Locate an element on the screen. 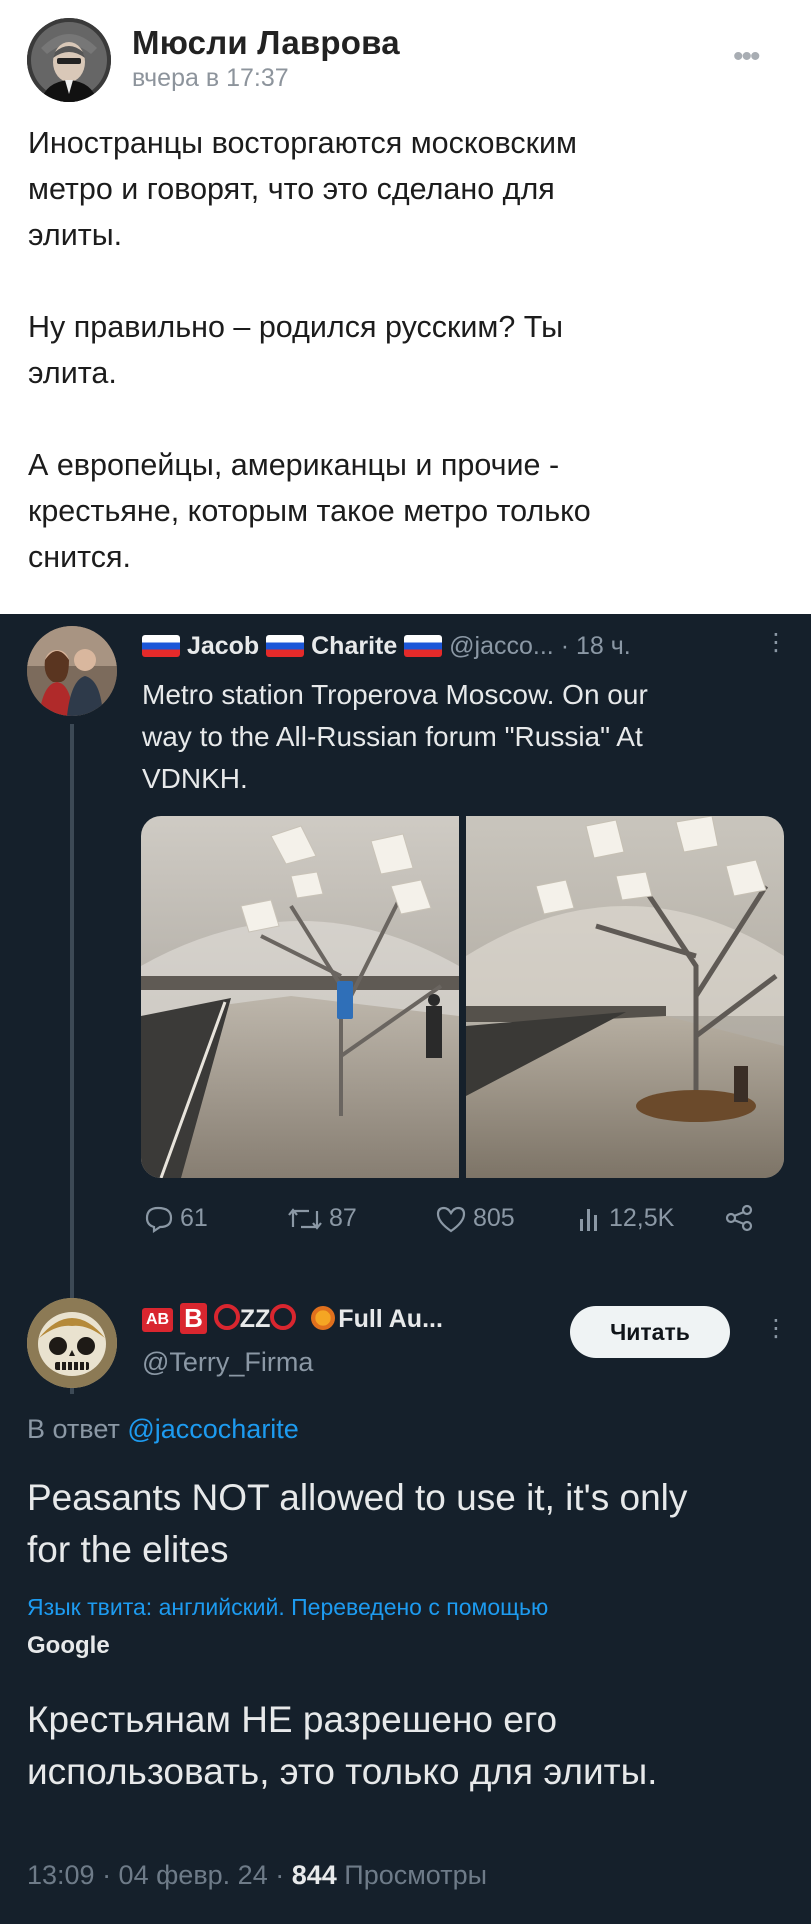 The width and height of the screenshot is (811, 1924). tweet-text-line: way to the All-Russian forum "Russia" At is located at coordinates (392, 736).